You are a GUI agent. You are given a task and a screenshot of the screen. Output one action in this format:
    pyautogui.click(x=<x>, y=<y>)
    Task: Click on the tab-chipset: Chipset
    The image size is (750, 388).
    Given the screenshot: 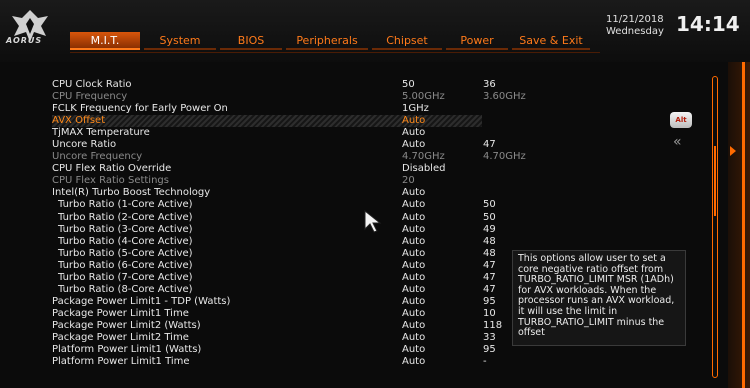 What is the action you would take?
    pyautogui.click(x=407, y=41)
    